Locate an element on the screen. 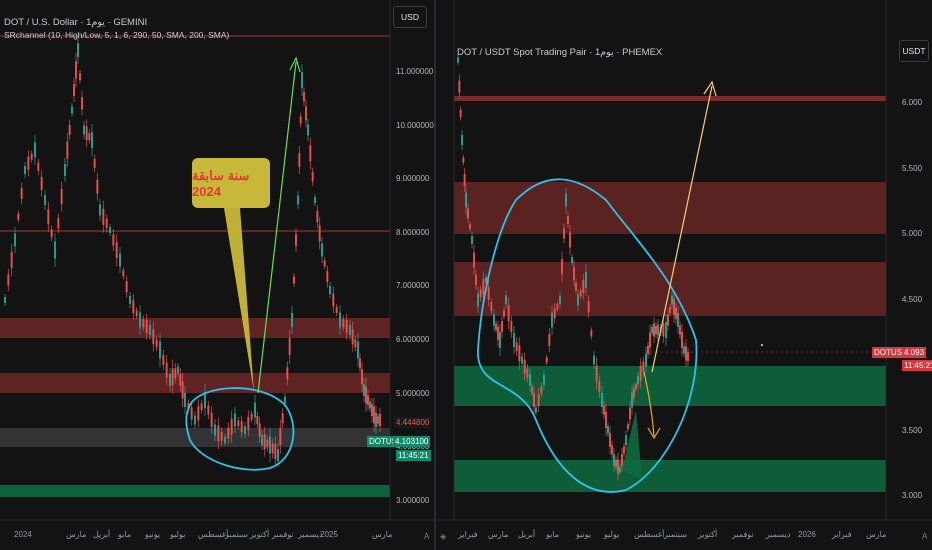 This screenshot has height=550, width=932. left-time-label-9: نوفمبر is located at coordinates (283, 534).